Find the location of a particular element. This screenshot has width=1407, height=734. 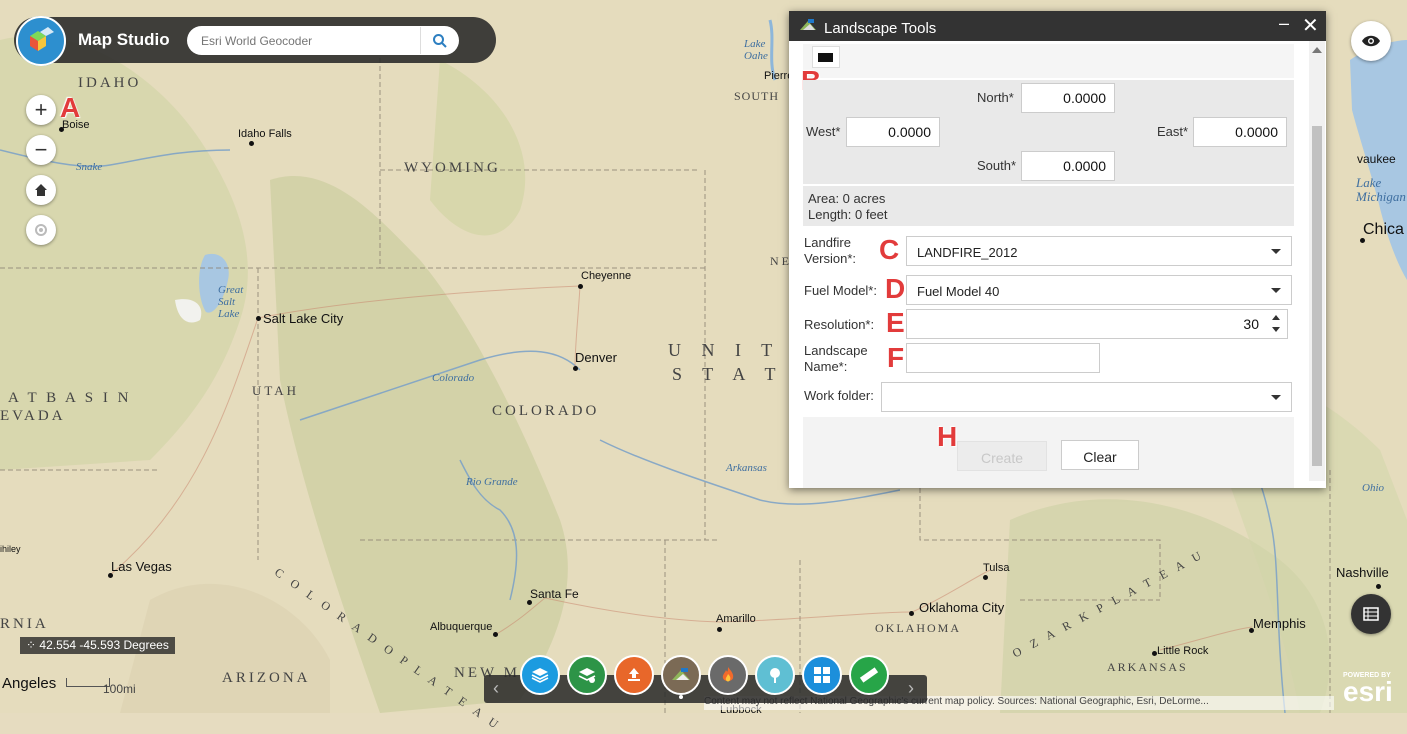

map-label-santa-fe: Santa Fe is located at coordinates (554, 594).